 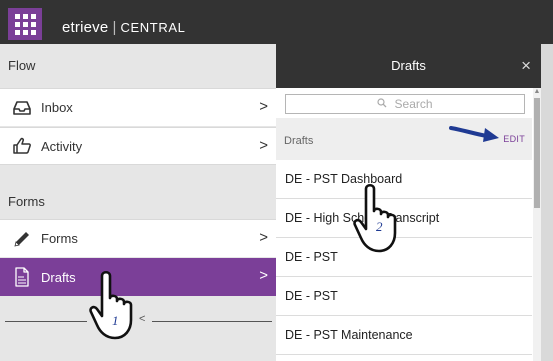 What do you see at coordinates (57, 107) in the screenshot?
I see `nav-item-label: Inbox` at bounding box center [57, 107].